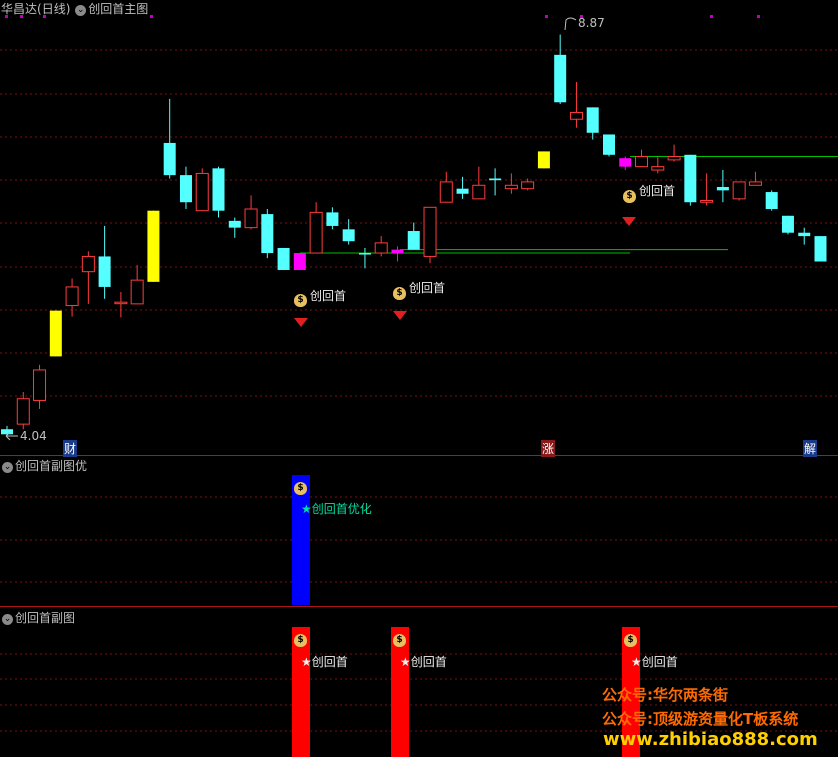 The image size is (838, 757). What do you see at coordinates (54, 9) in the screenshot?
I see `period-label: (日线)` at bounding box center [54, 9].